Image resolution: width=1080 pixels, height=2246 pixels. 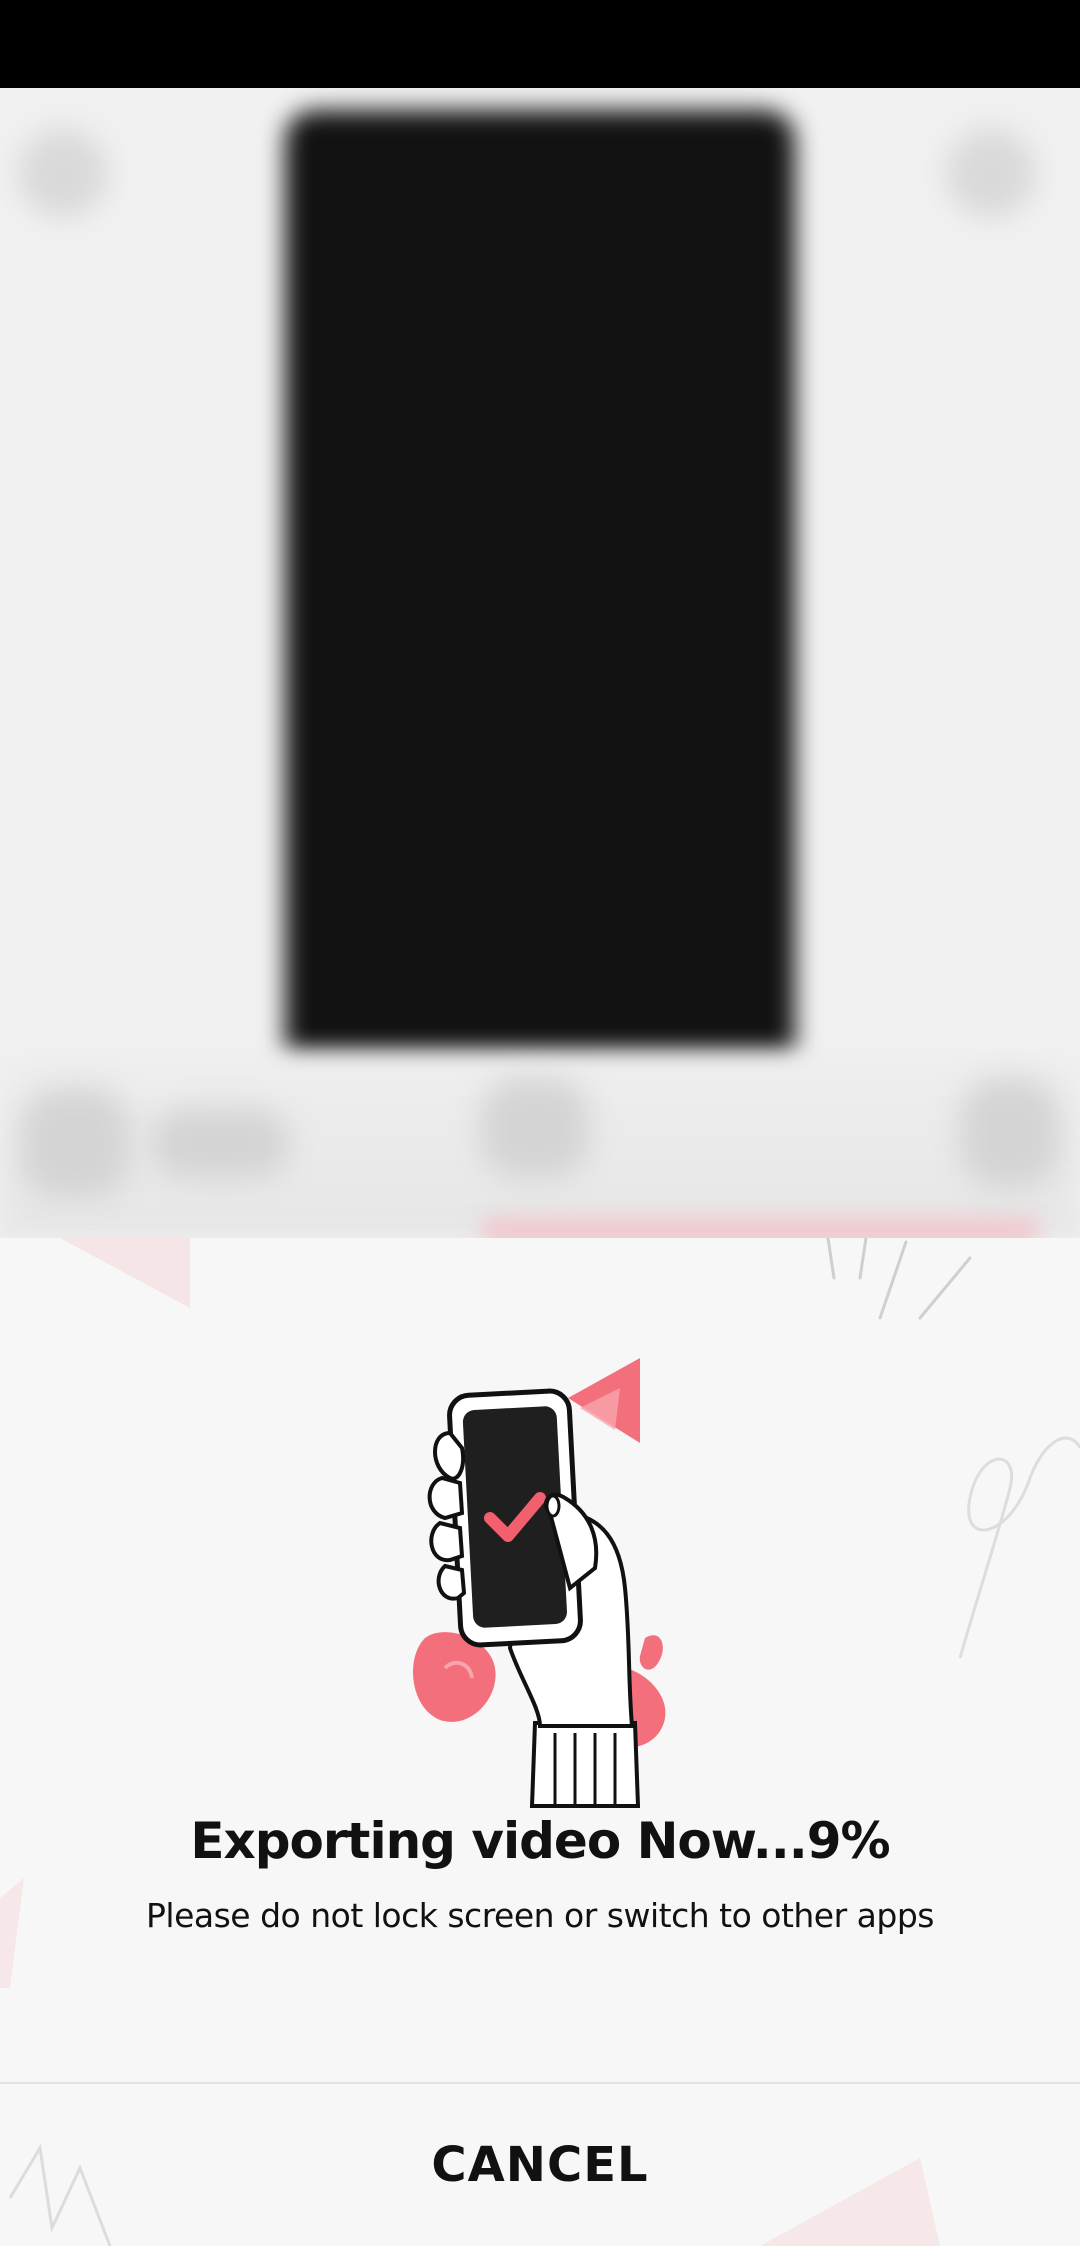 What do you see at coordinates (540, 44) in the screenshot?
I see `status-bar` at bounding box center [540, 44].